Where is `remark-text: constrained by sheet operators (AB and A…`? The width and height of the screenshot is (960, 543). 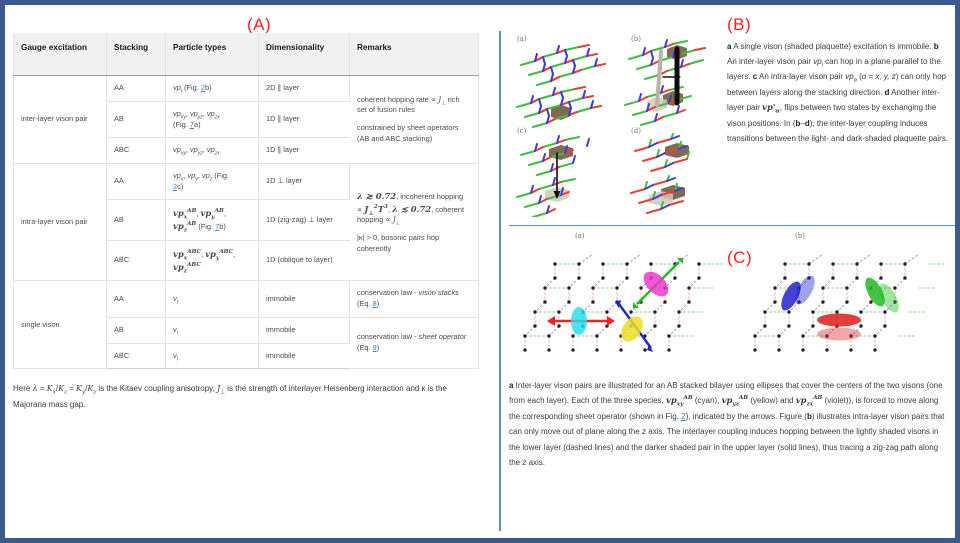 remark-text: constrained by sheet operators (AB and A… is located at coordinates (408, 133).